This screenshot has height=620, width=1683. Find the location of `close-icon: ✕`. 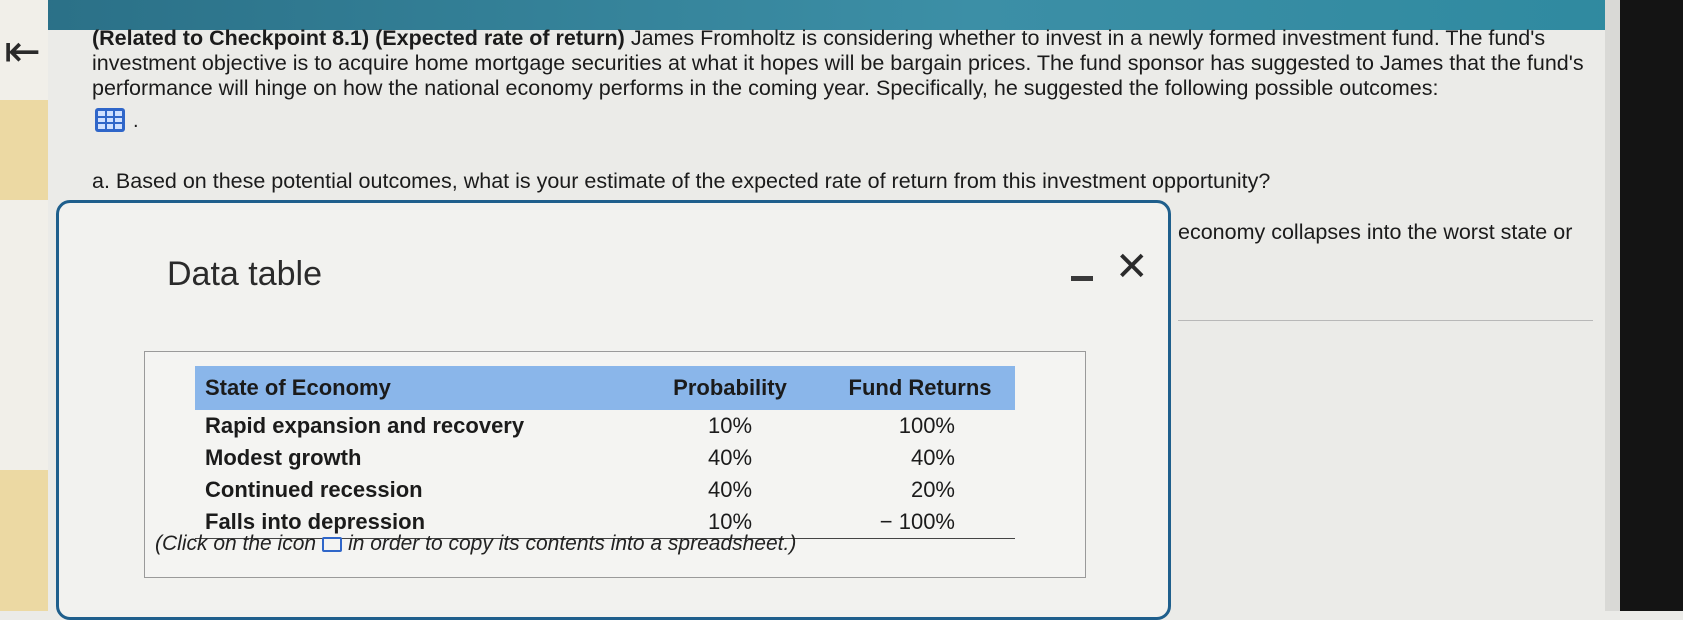

close-icon: ✕ is located at coordinates (1132, 267).